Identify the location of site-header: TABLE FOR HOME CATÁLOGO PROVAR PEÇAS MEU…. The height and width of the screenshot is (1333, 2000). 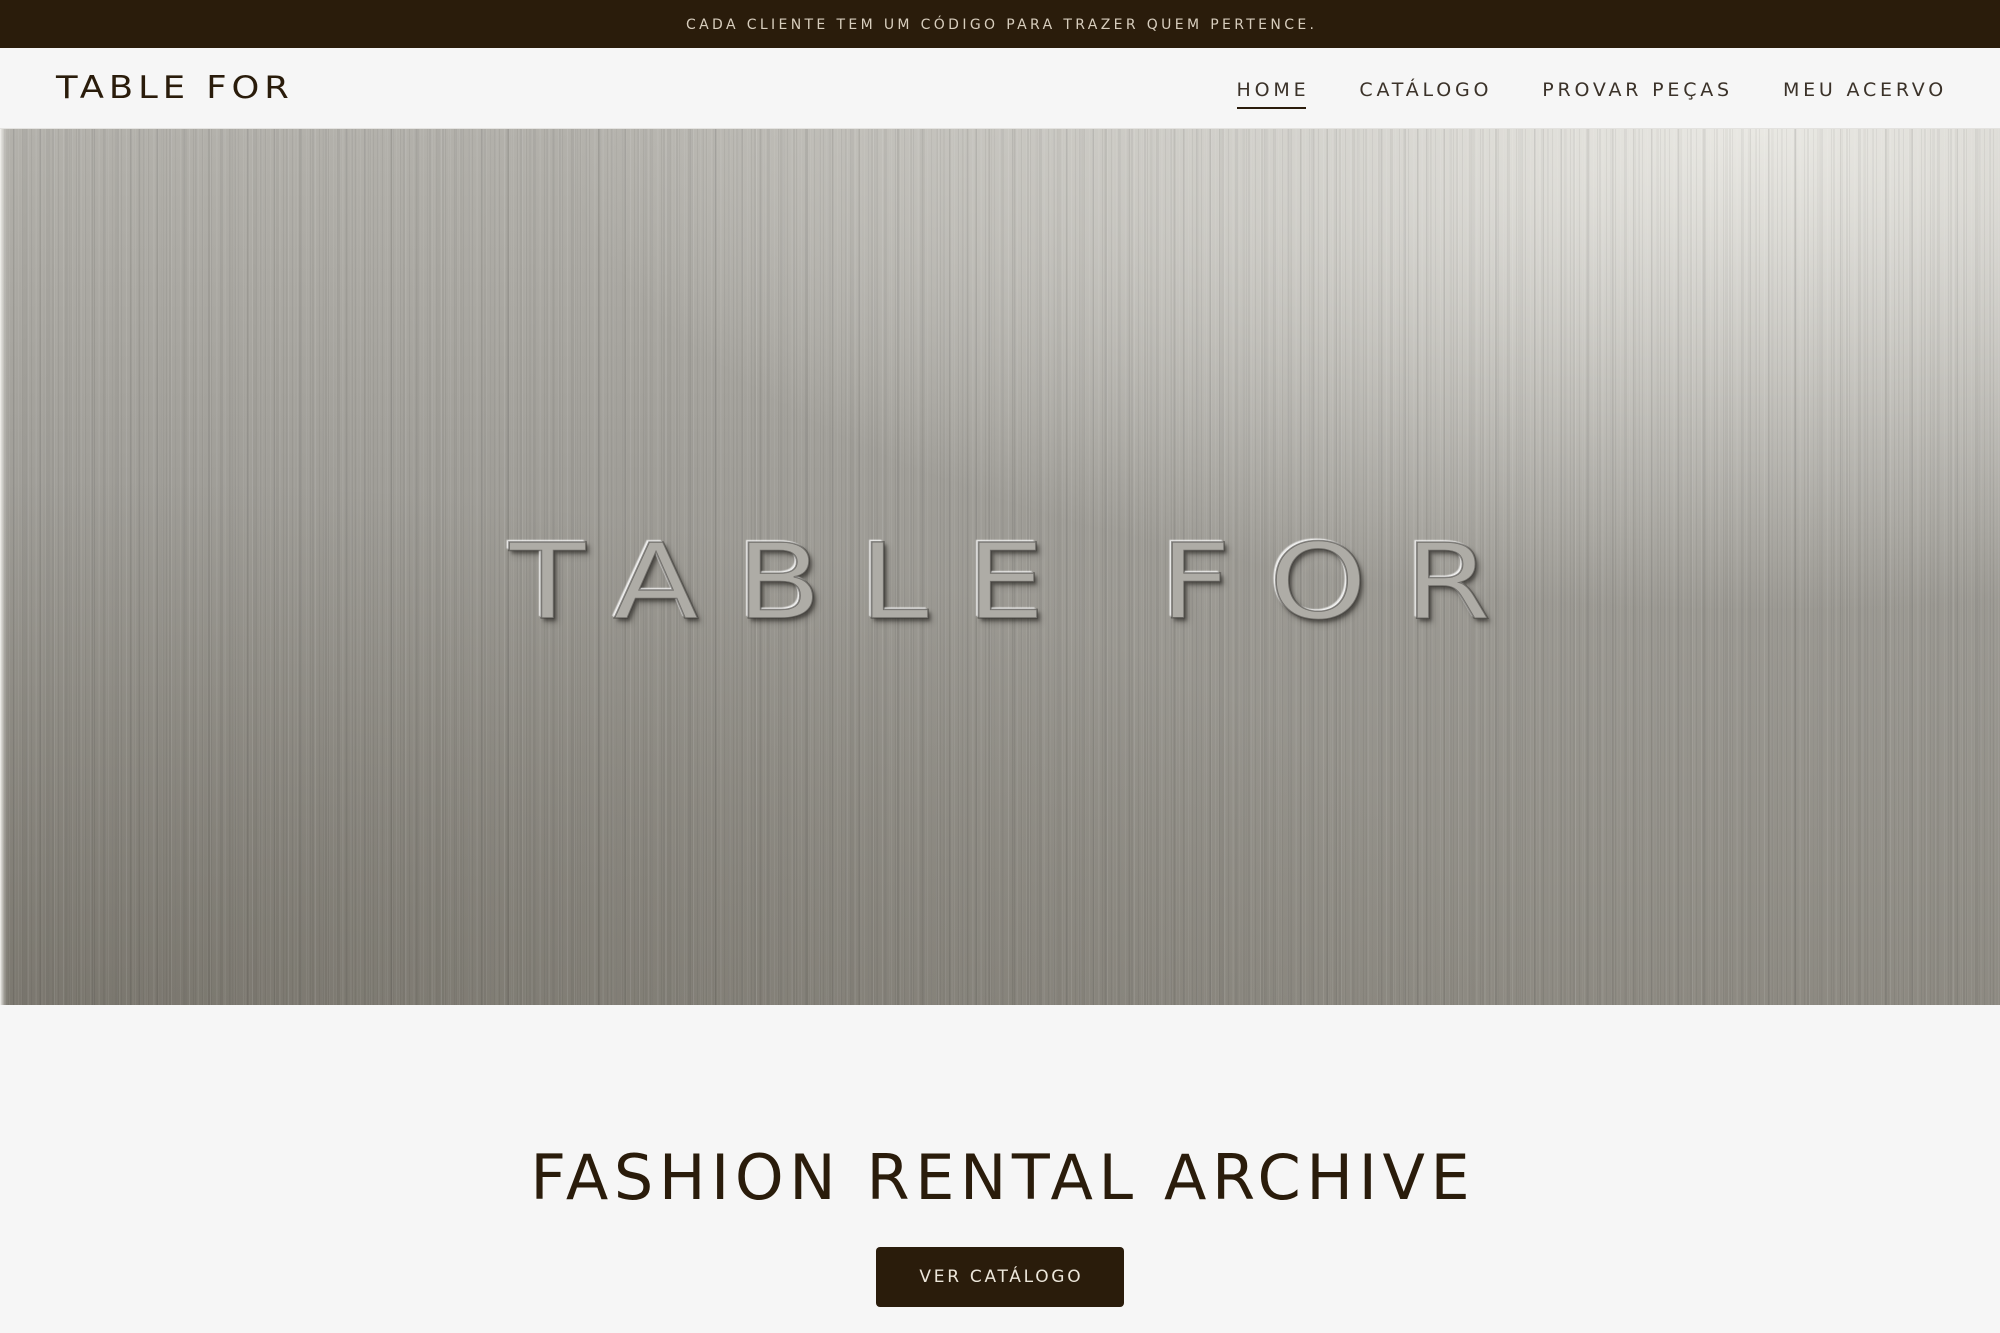
(1000, 88).